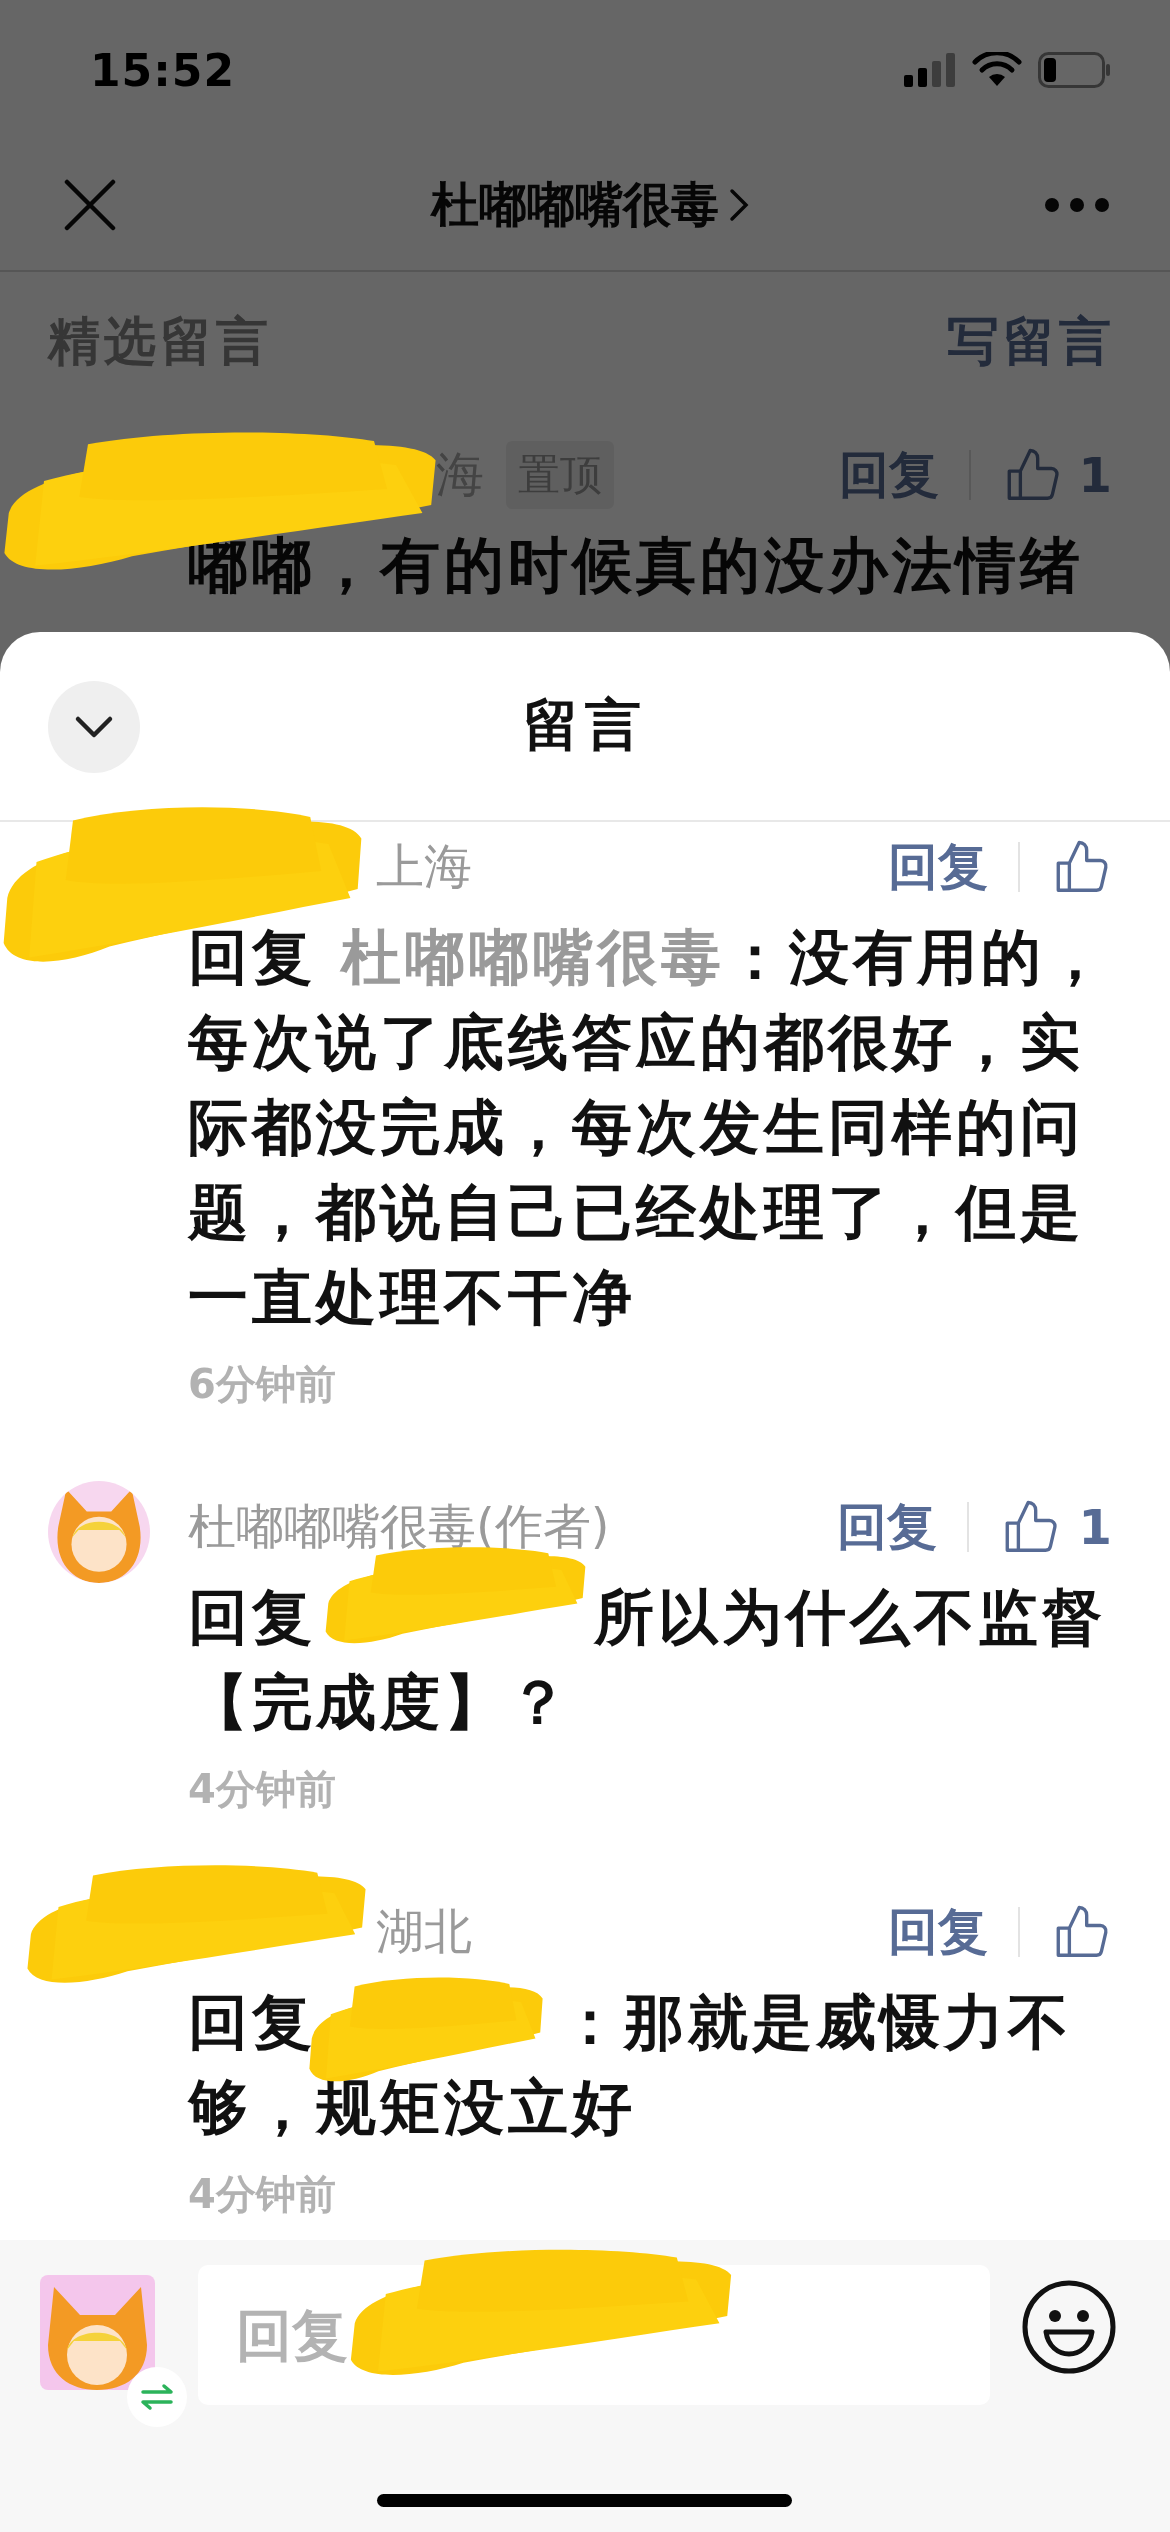 The width and height of the screenshot is (1170, 2532). I want to click on comment-text: 嘟嘟，有的时候真的没办法情绪, so click(636, 565).